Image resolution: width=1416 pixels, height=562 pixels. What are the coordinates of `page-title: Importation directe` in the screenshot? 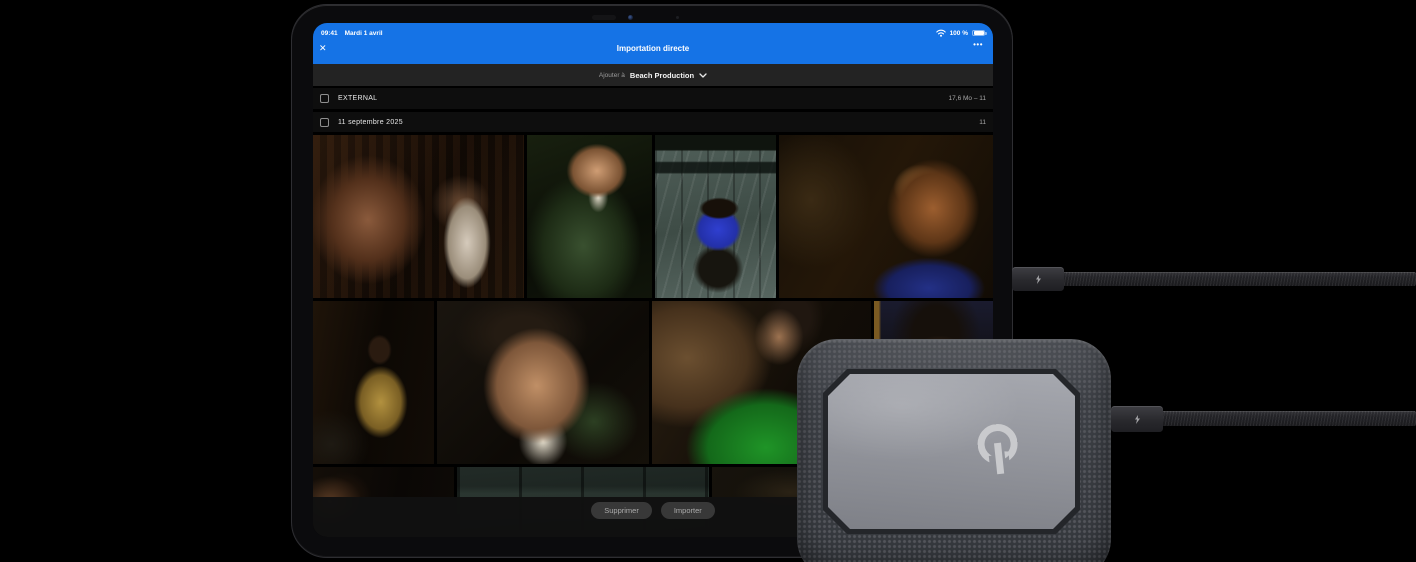 It's located at (653, 48).